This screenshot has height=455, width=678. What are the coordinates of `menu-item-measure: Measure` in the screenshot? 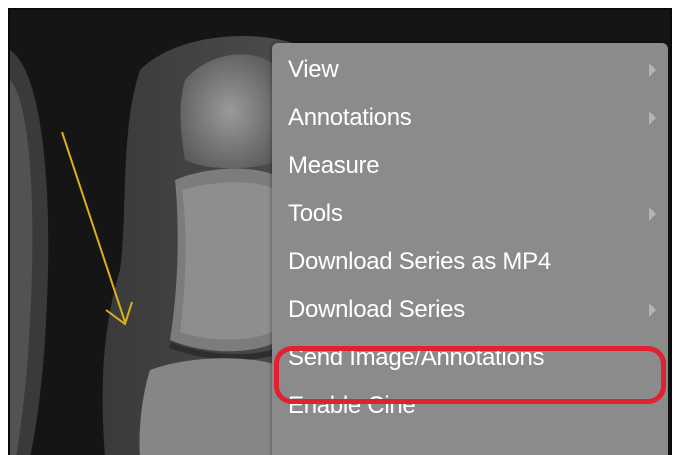 It's located at (470, 166).